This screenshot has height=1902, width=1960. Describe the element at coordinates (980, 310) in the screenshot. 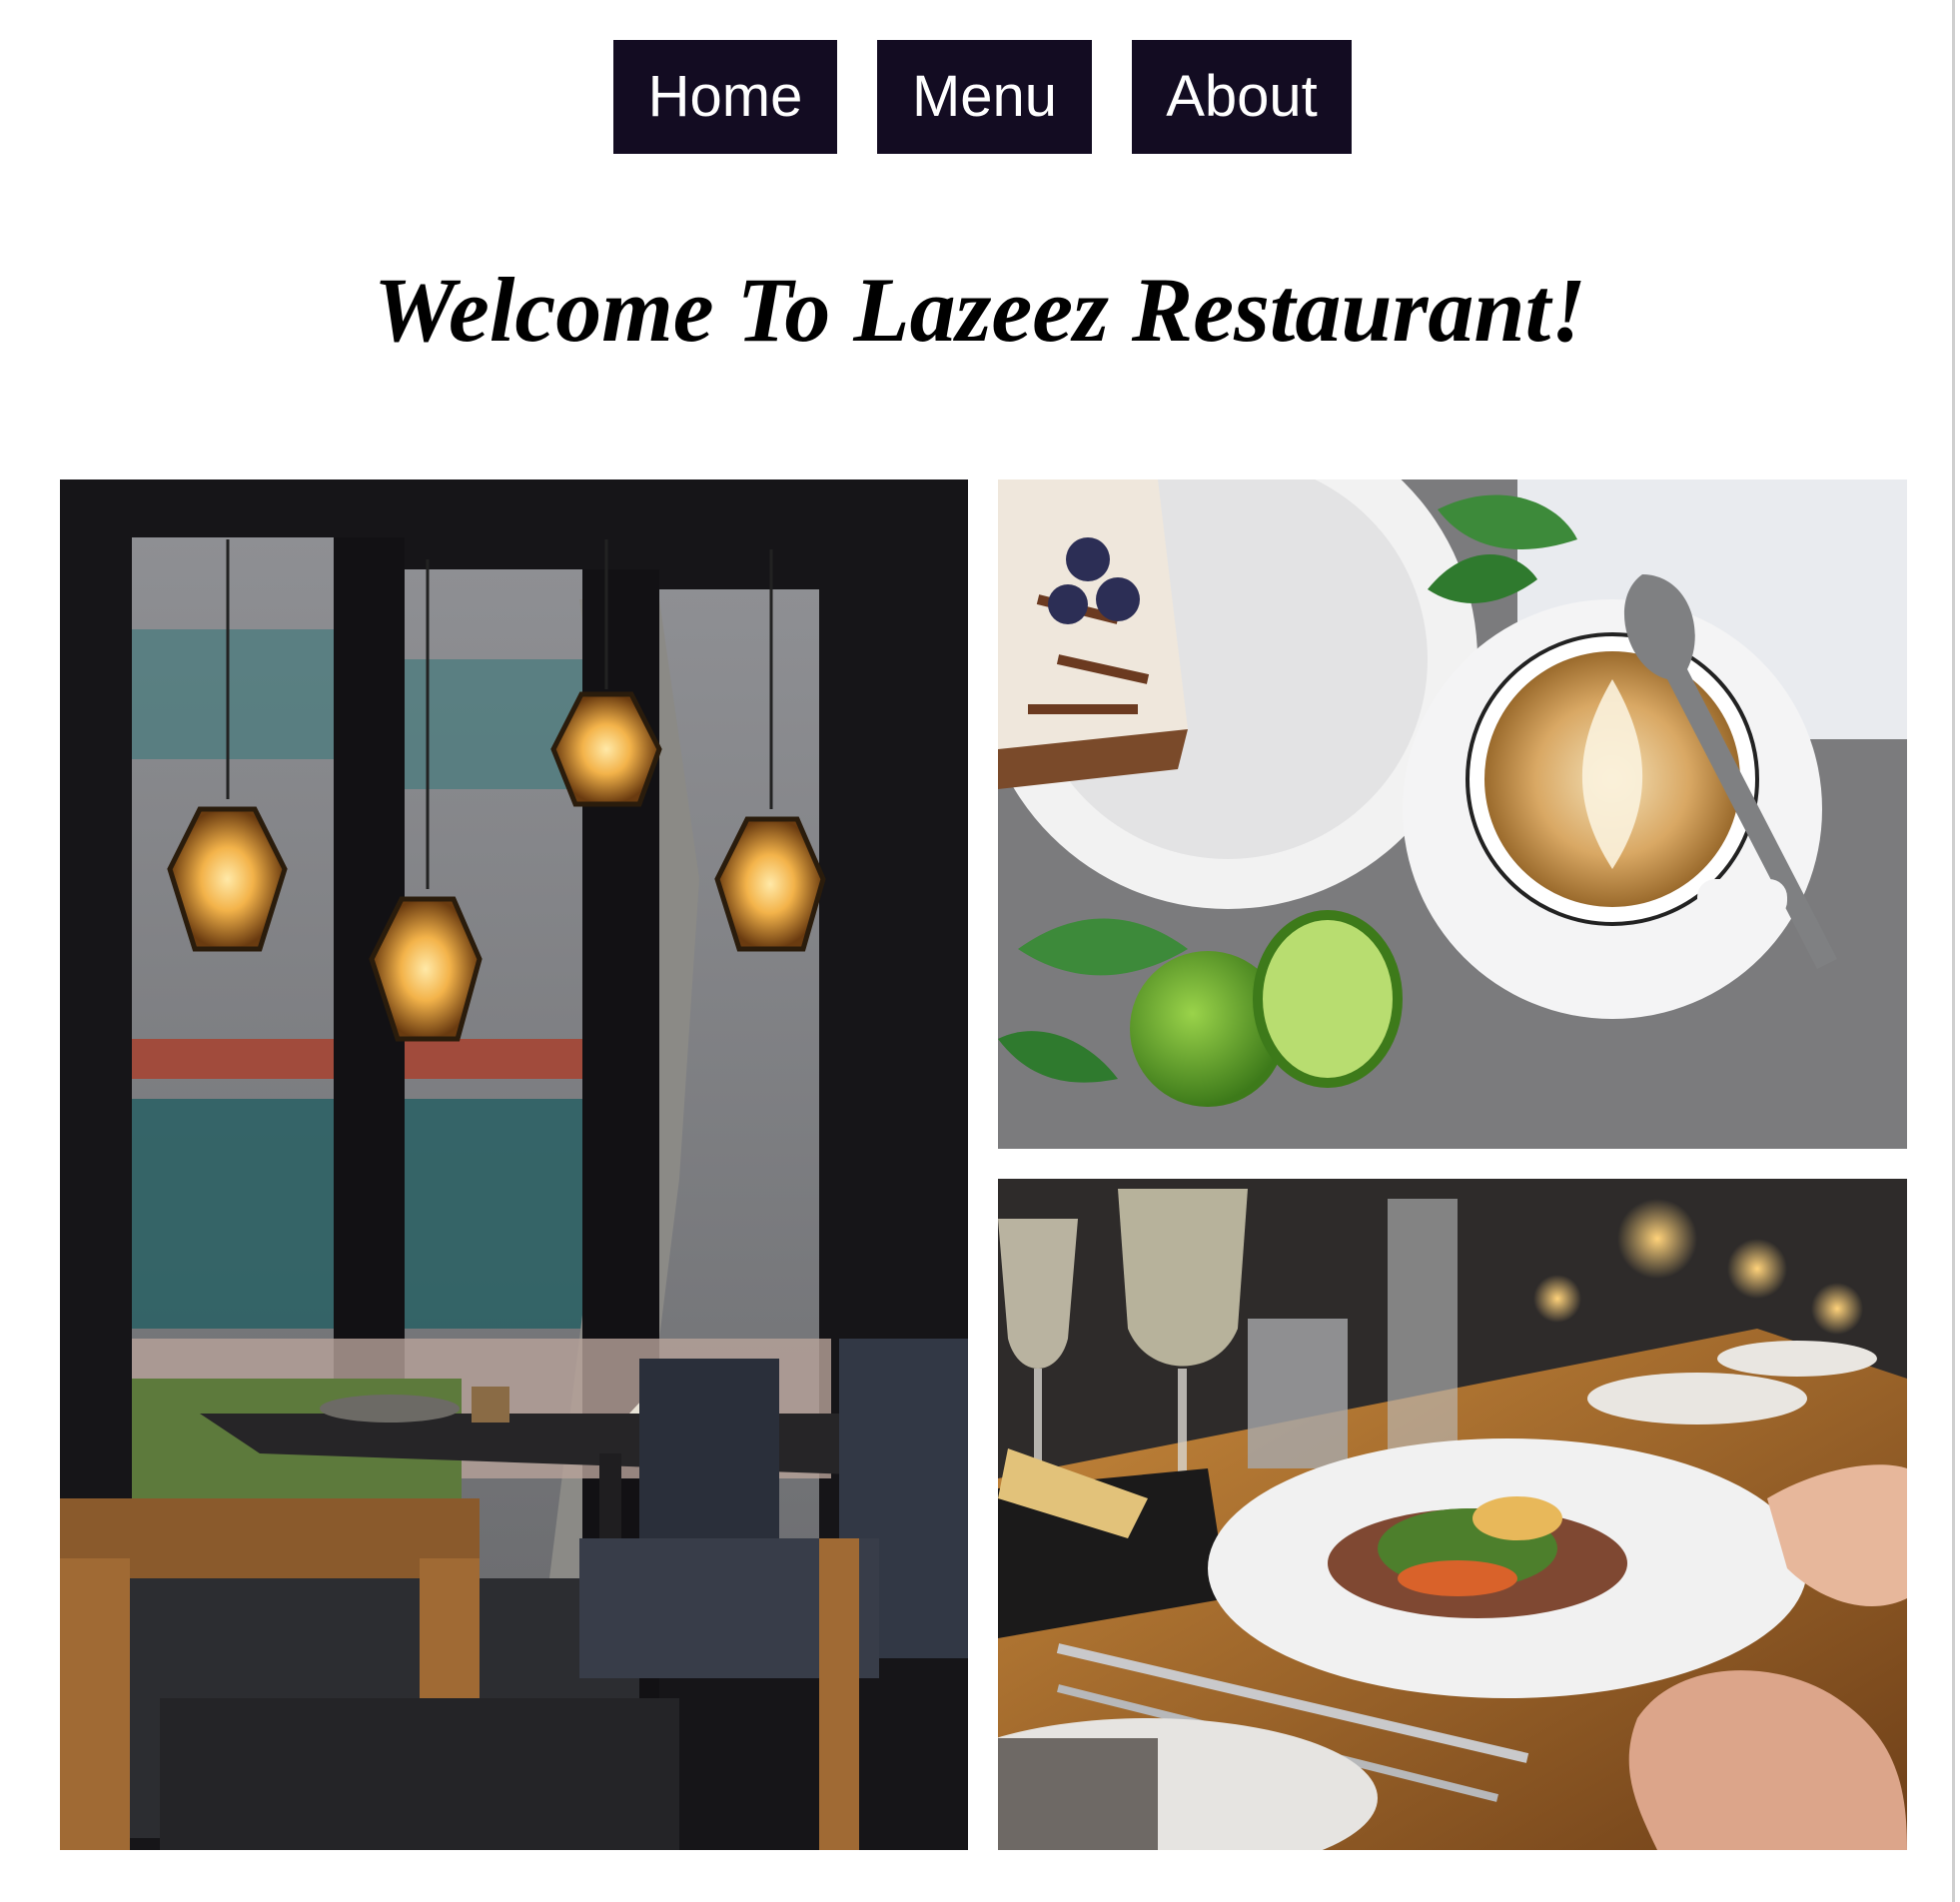

I see `page-title: Welcome To Lazeez Restaurant!` at that location.